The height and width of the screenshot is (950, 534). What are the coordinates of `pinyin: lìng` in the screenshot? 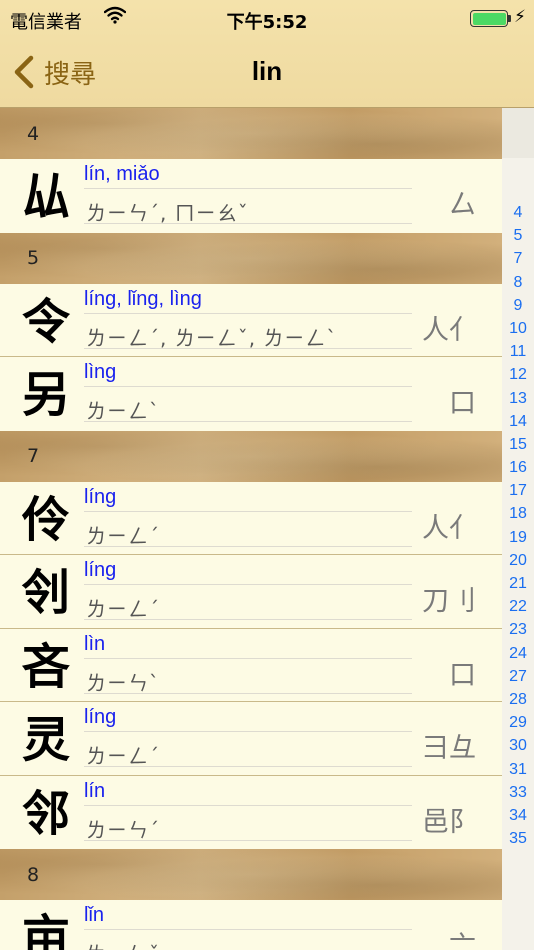 It's located at (100, 372).